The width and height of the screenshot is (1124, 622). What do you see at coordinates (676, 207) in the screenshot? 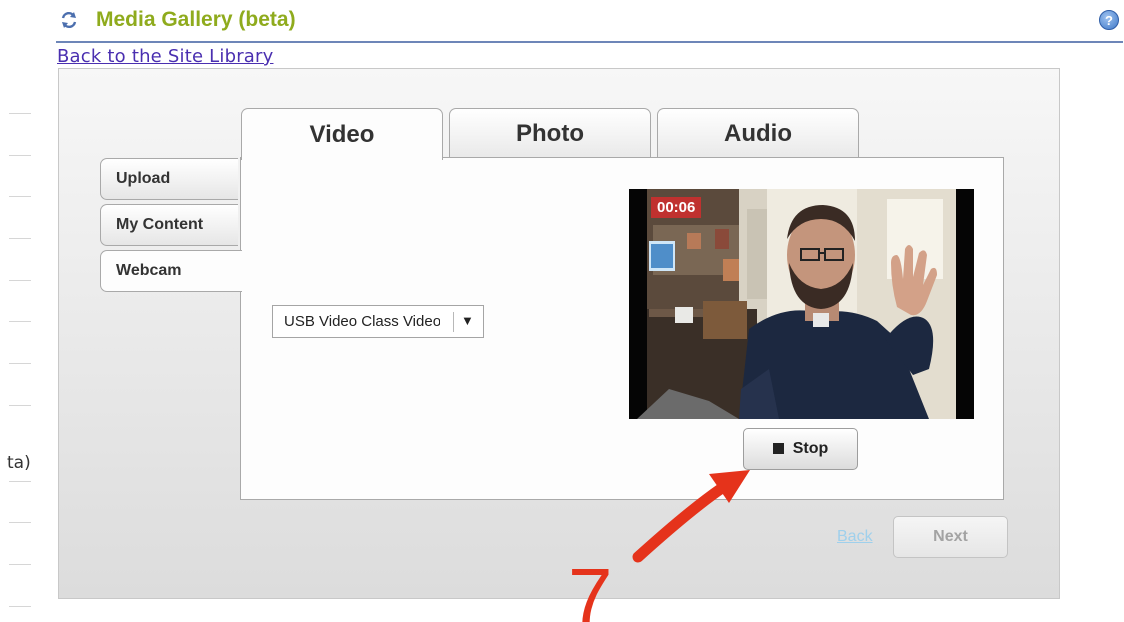
I see `recording-timer: 00:06` at bounding box center [676, 207].